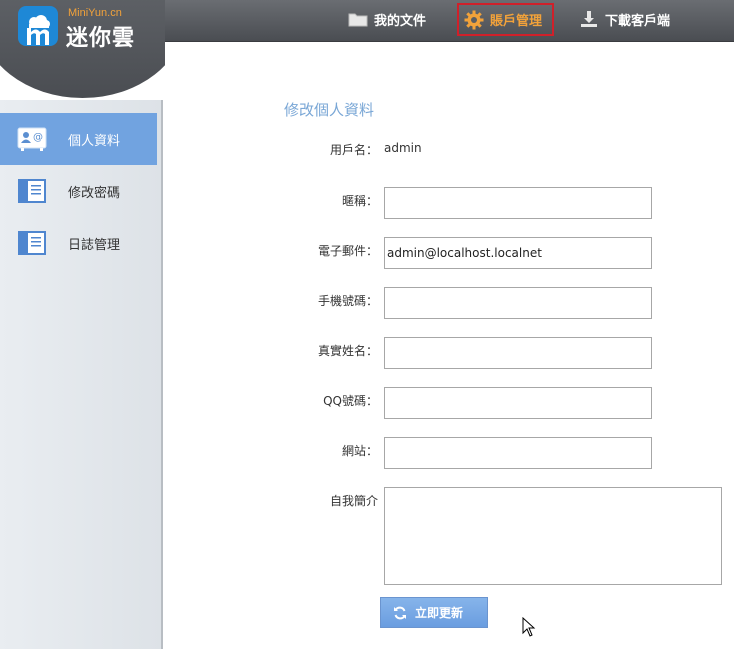 The width and height of the screenshot is (734, 649). I want to click on update-button-label: 立即更新, so click(439, 613).